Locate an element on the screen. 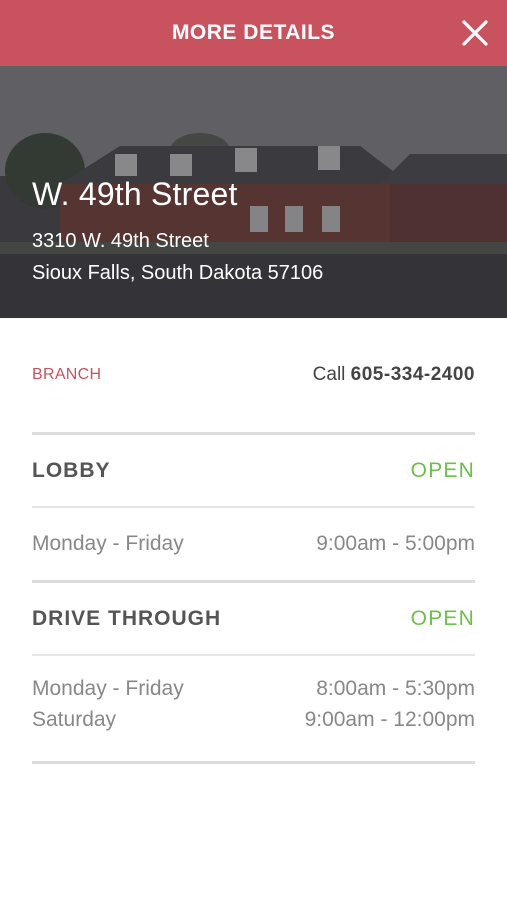 This screenshot has height=900, width=507. lobby-title: LOBBY is located at coordinates (71, 470).